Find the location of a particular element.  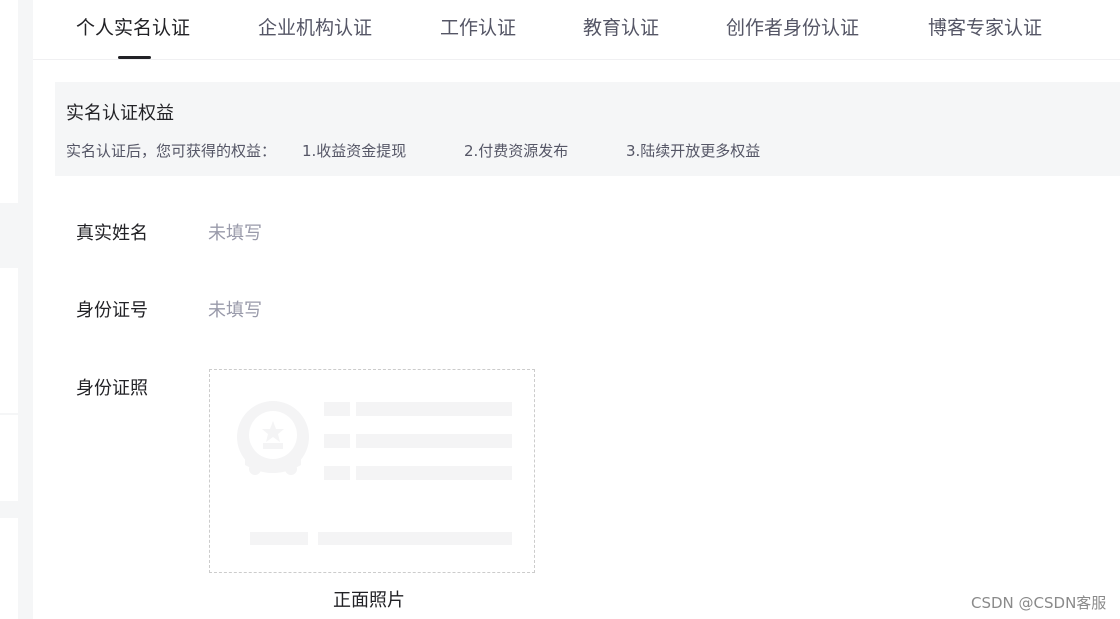

benefit-item: 3.陆续开放更多权益 is located at coordinates (693, 151).